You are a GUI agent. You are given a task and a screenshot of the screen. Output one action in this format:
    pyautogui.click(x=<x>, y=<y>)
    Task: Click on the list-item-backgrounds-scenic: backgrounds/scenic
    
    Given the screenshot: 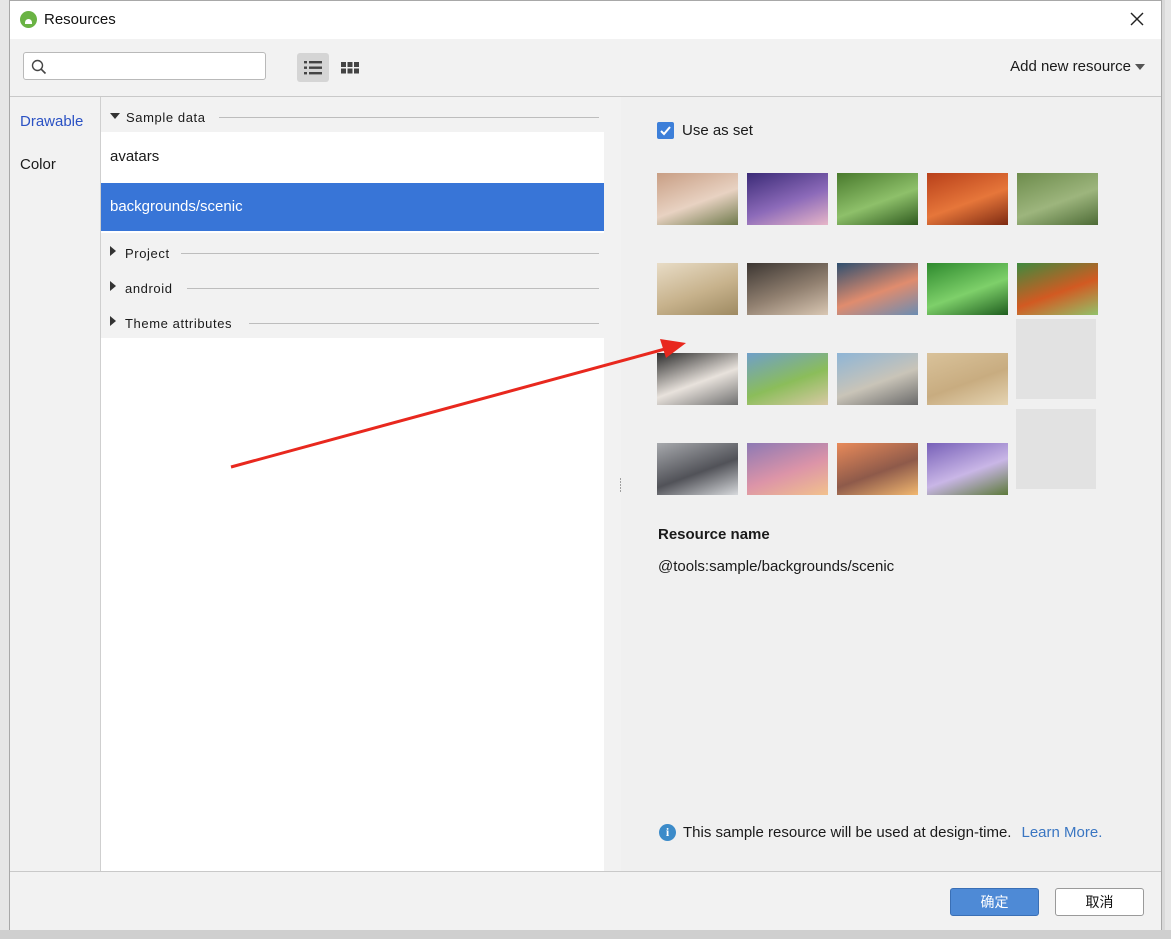 What is the action you would take?
    pyautogui.click(x=352, y=207)
    